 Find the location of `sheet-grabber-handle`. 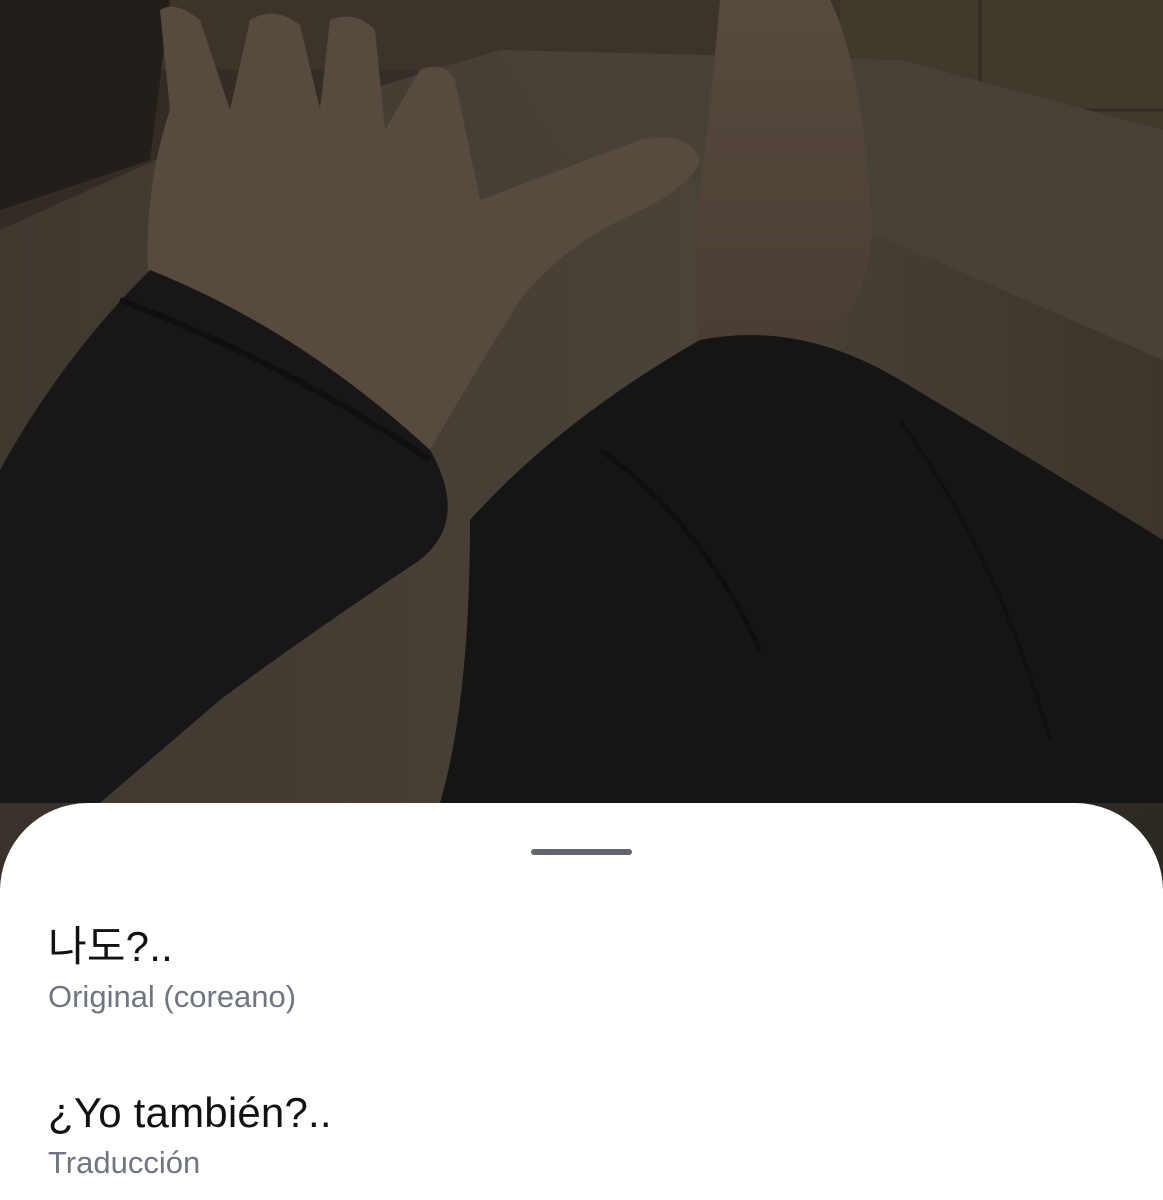

sheet-grabber-handle is located at coordinates (581, 852).